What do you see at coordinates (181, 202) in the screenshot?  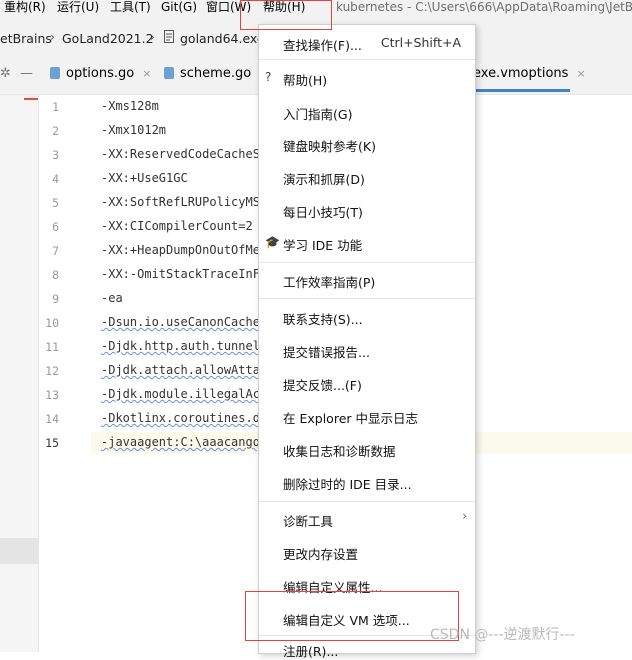 I see `code-line: -XX:SoftRefLRUPolicyMSP` at bounding box center [181, 202].